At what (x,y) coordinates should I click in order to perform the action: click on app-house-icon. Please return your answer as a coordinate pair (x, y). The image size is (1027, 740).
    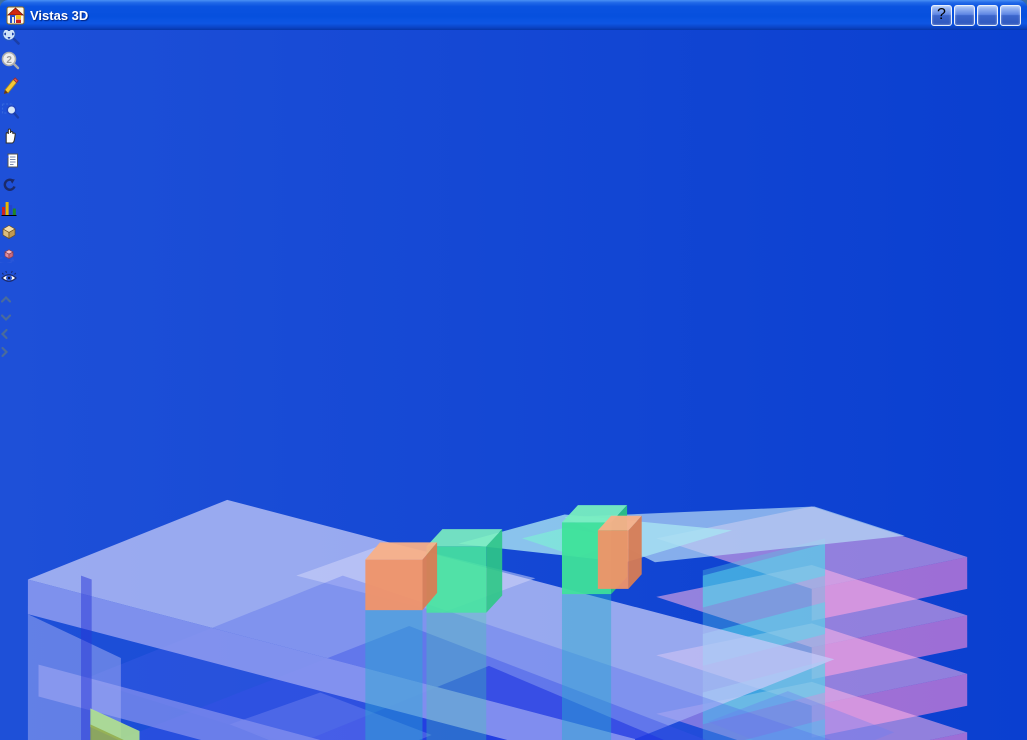
    Looking at the image, I should click on (15, 15).